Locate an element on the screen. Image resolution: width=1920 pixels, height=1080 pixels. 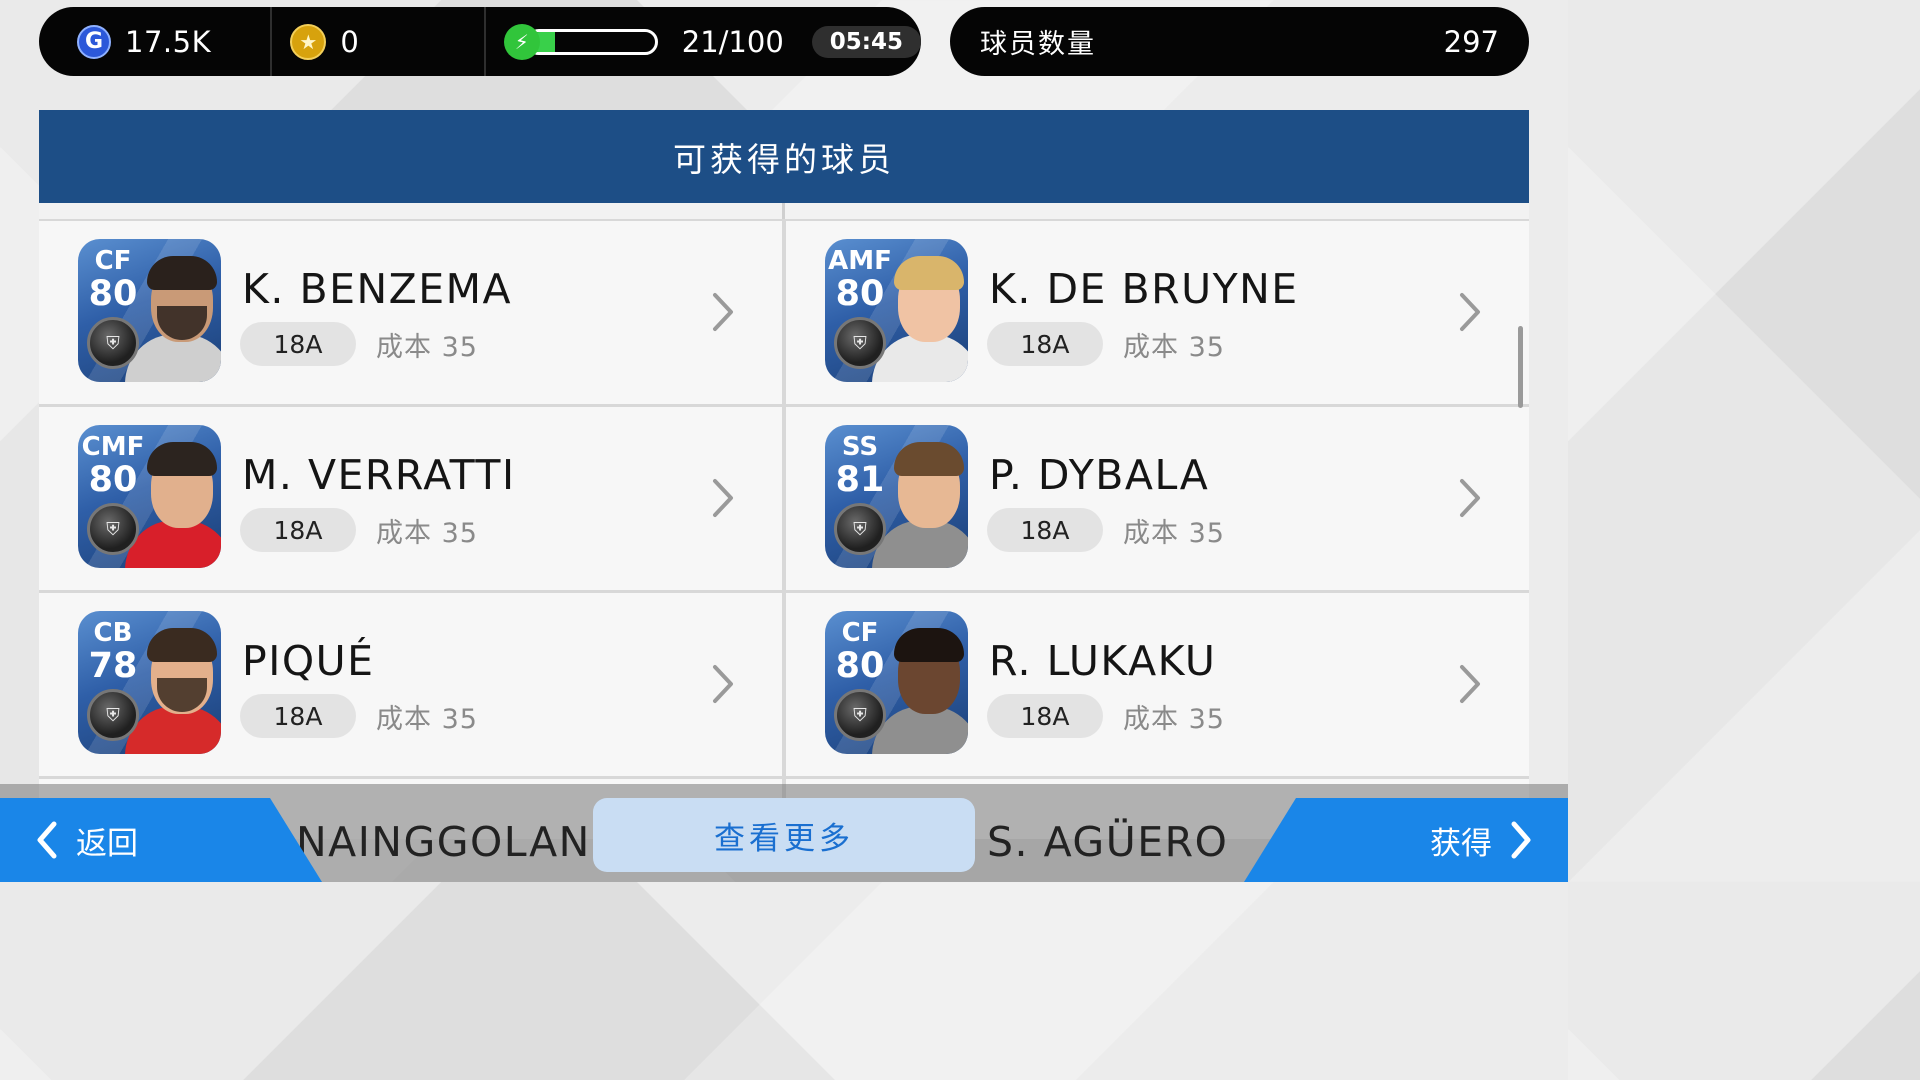
currency-status-bar: G 17.5K ★ 0 ⚡ 21/100 05:45 is located at coordinates (480, 41).